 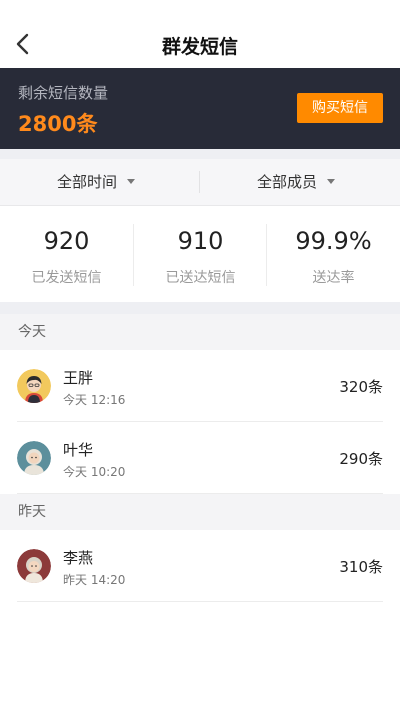 I want to click on message-count: 290条, so click(x=361, y=459).